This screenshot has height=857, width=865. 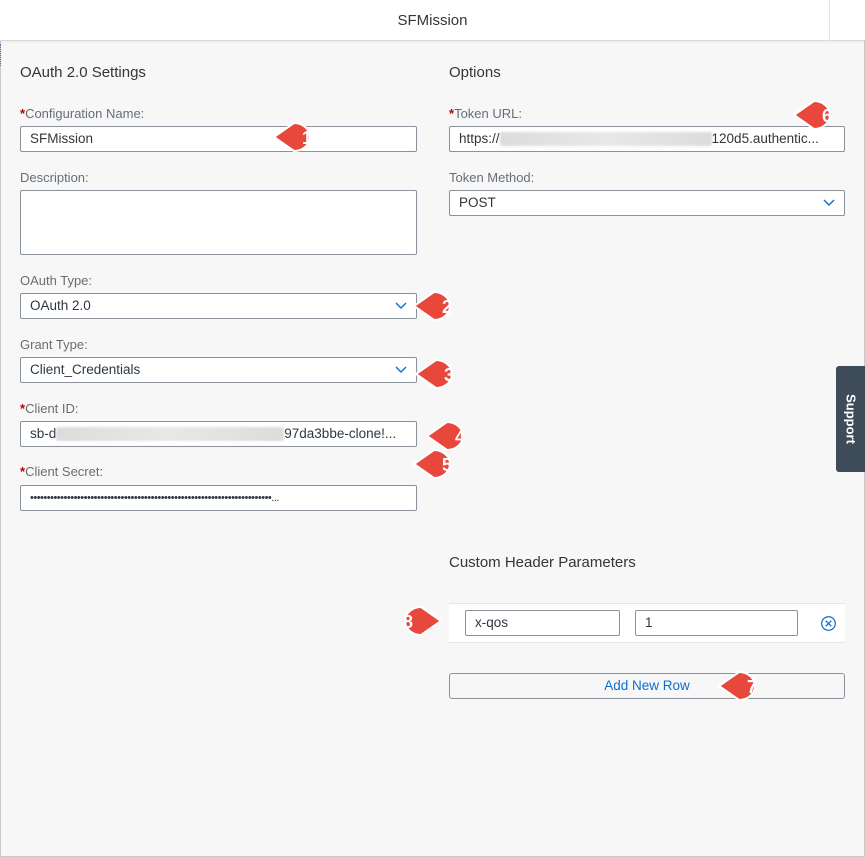 I want to click on callout-2-number: 2, so click(x=447, y=307).